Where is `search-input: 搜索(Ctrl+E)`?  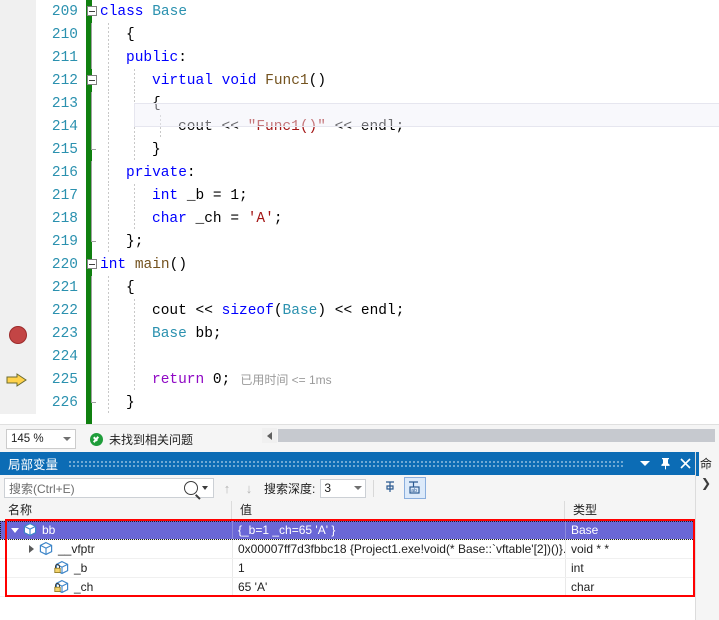 search-input: 搜索(Ctrl+E) is located at coordinates (109, 488).